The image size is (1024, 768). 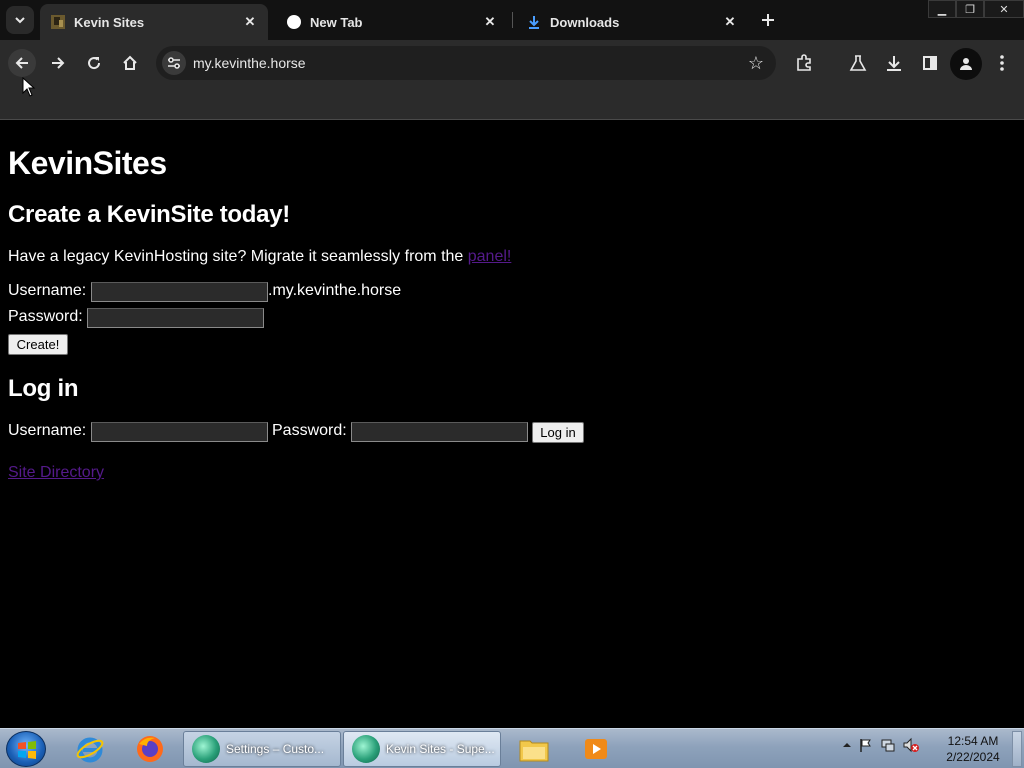 I want to click on bookmarks-bar, so click(x=512, y=103).